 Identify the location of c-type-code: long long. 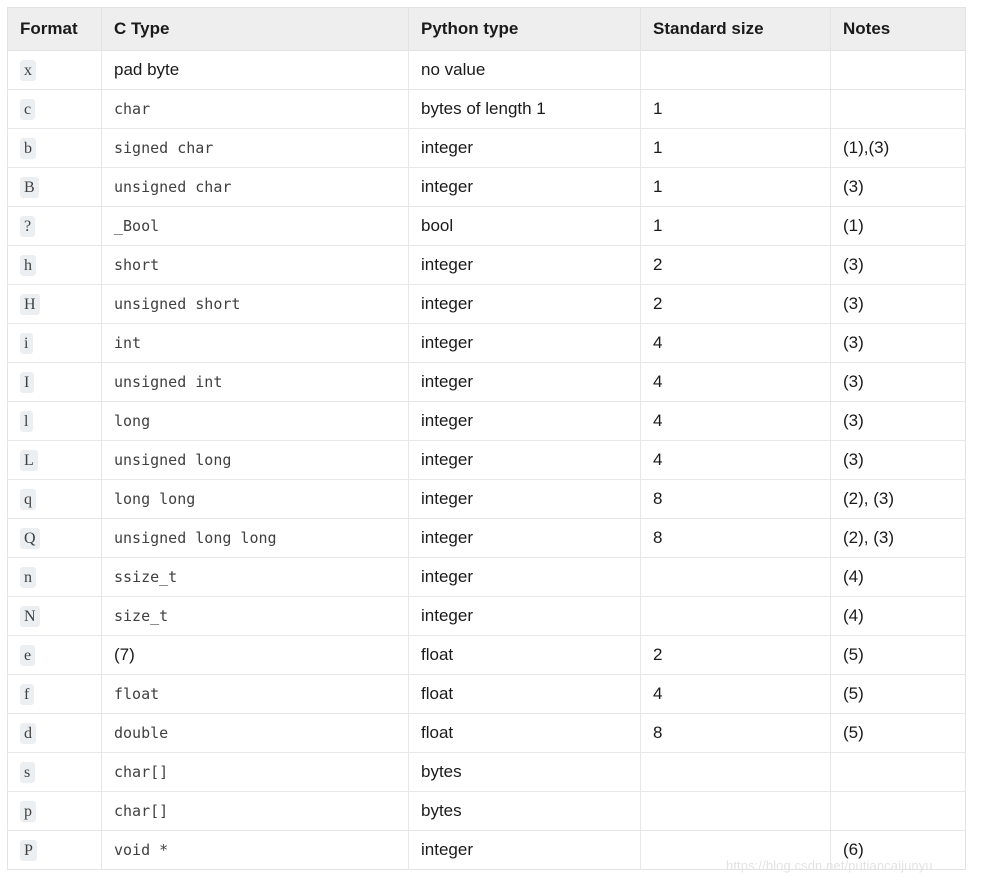
(155, 498).